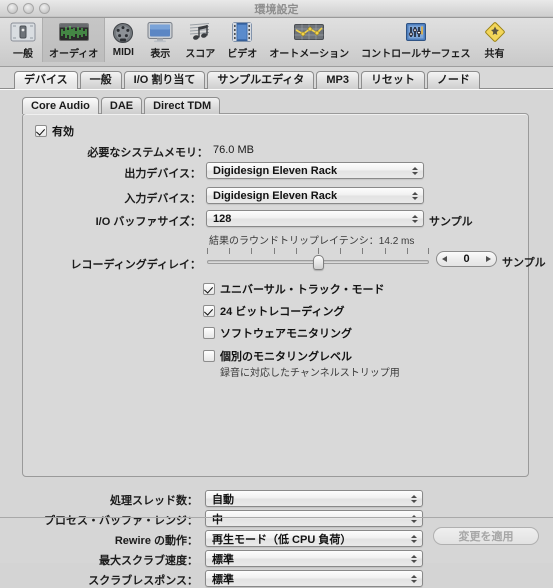 The image size is (553, 588). I want to click on apply-changes-button: 変更を適用, so click(486, 536).